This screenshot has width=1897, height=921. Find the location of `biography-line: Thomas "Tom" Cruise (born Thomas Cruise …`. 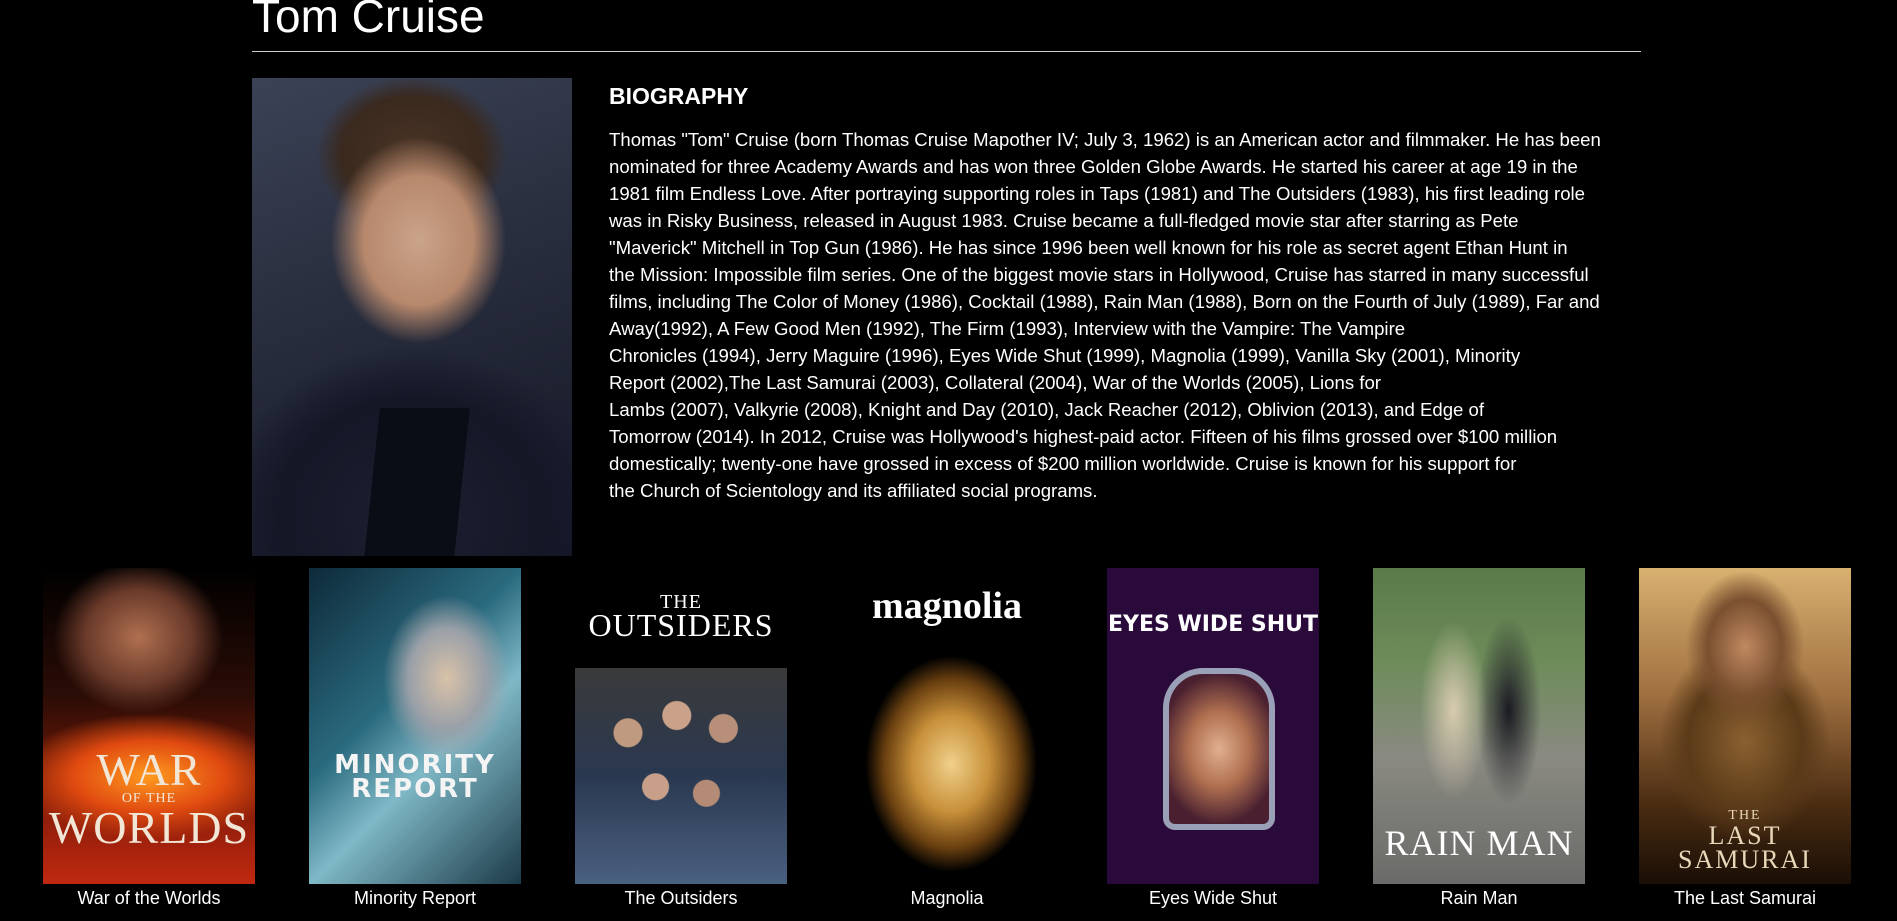

biography-line: Thomas "Tom" Cruise (born Thomas Cruise … is located at coordinates (1105, 139).